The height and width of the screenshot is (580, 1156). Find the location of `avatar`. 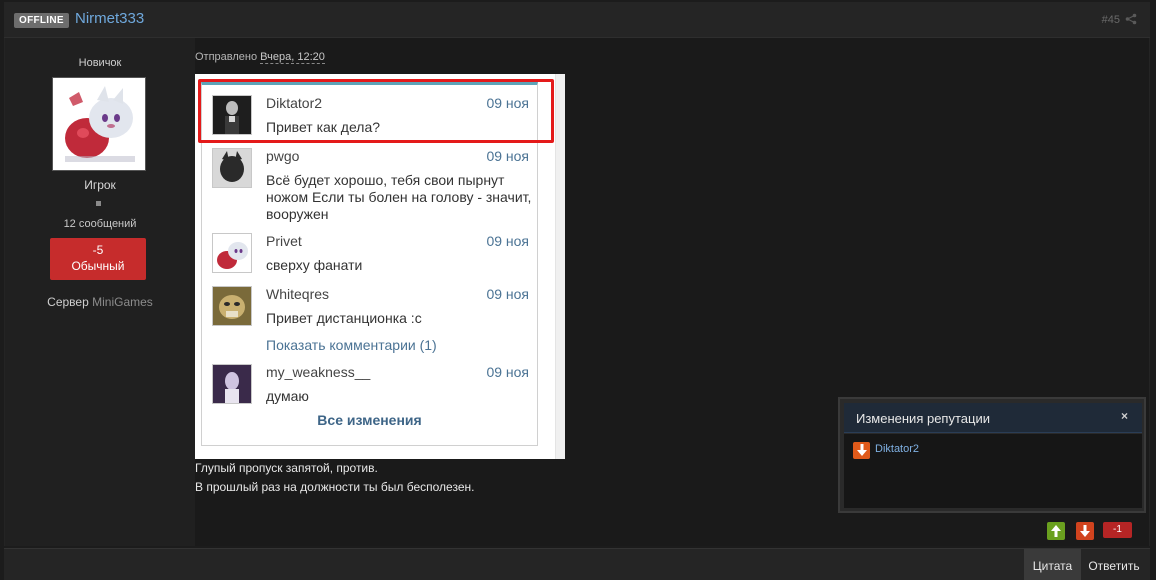

avatar is located at coordinates (99, 124).